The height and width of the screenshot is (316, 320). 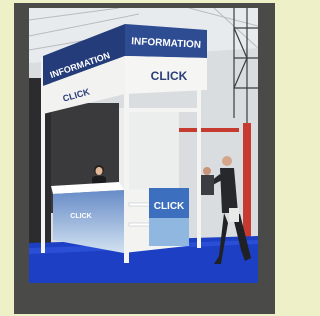 What do you see at coordinates (80, 216) in the screenshot?
I see `brand-counter-front: CLICK` at bounding box center [80, 216].